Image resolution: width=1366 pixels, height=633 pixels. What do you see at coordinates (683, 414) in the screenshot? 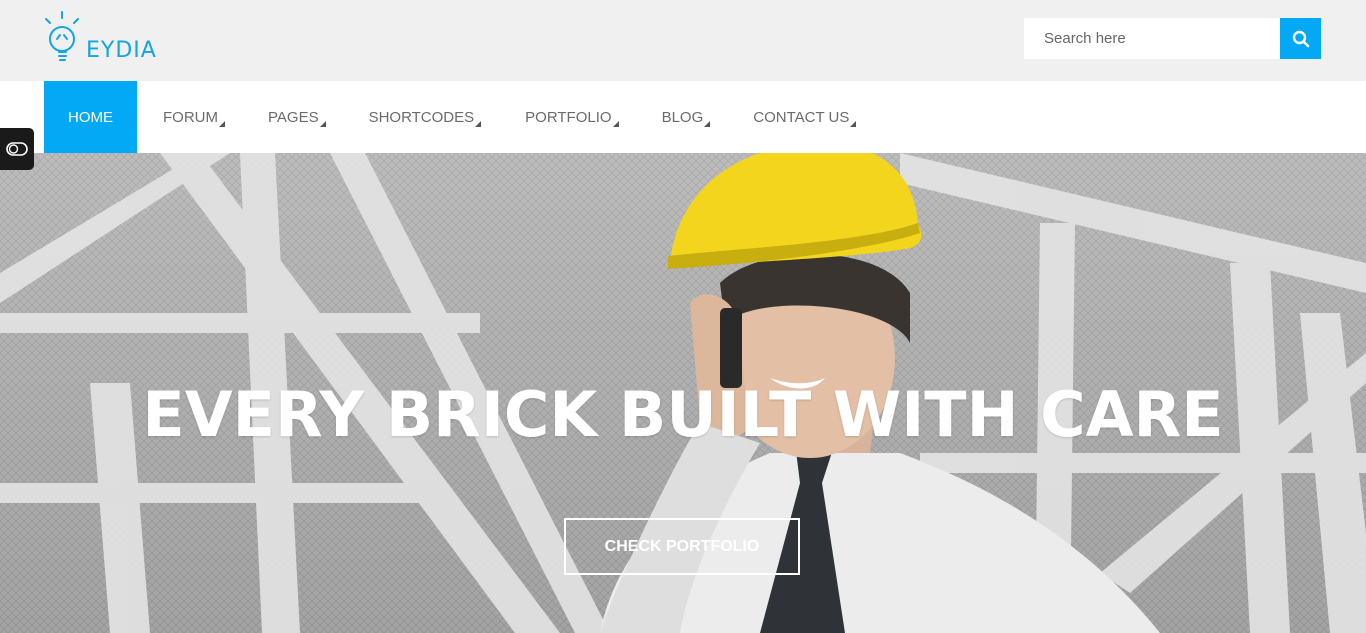
I see `hero-title: EVERY BRICK BUILT WITH CARE` at bounding box center [683, 414].